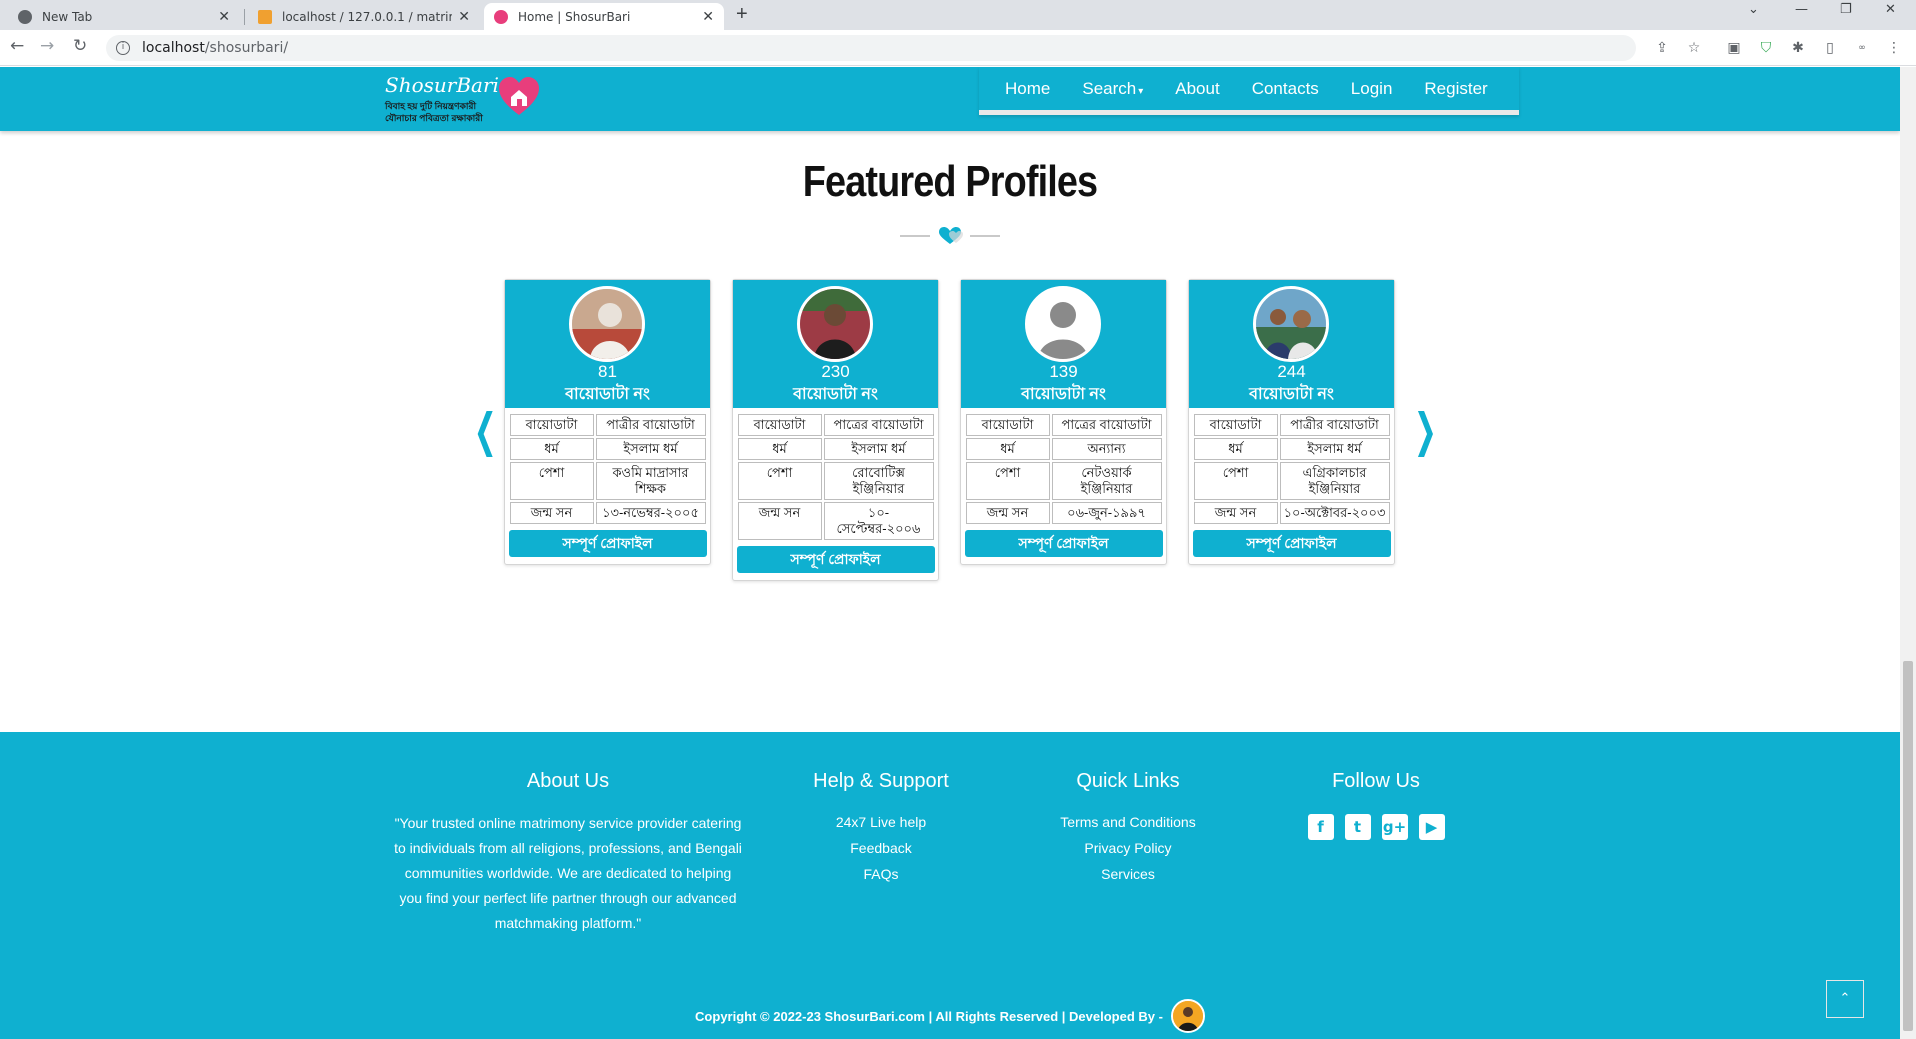  I want to click on row-value: অন্যান্য, so click(1106, 449).